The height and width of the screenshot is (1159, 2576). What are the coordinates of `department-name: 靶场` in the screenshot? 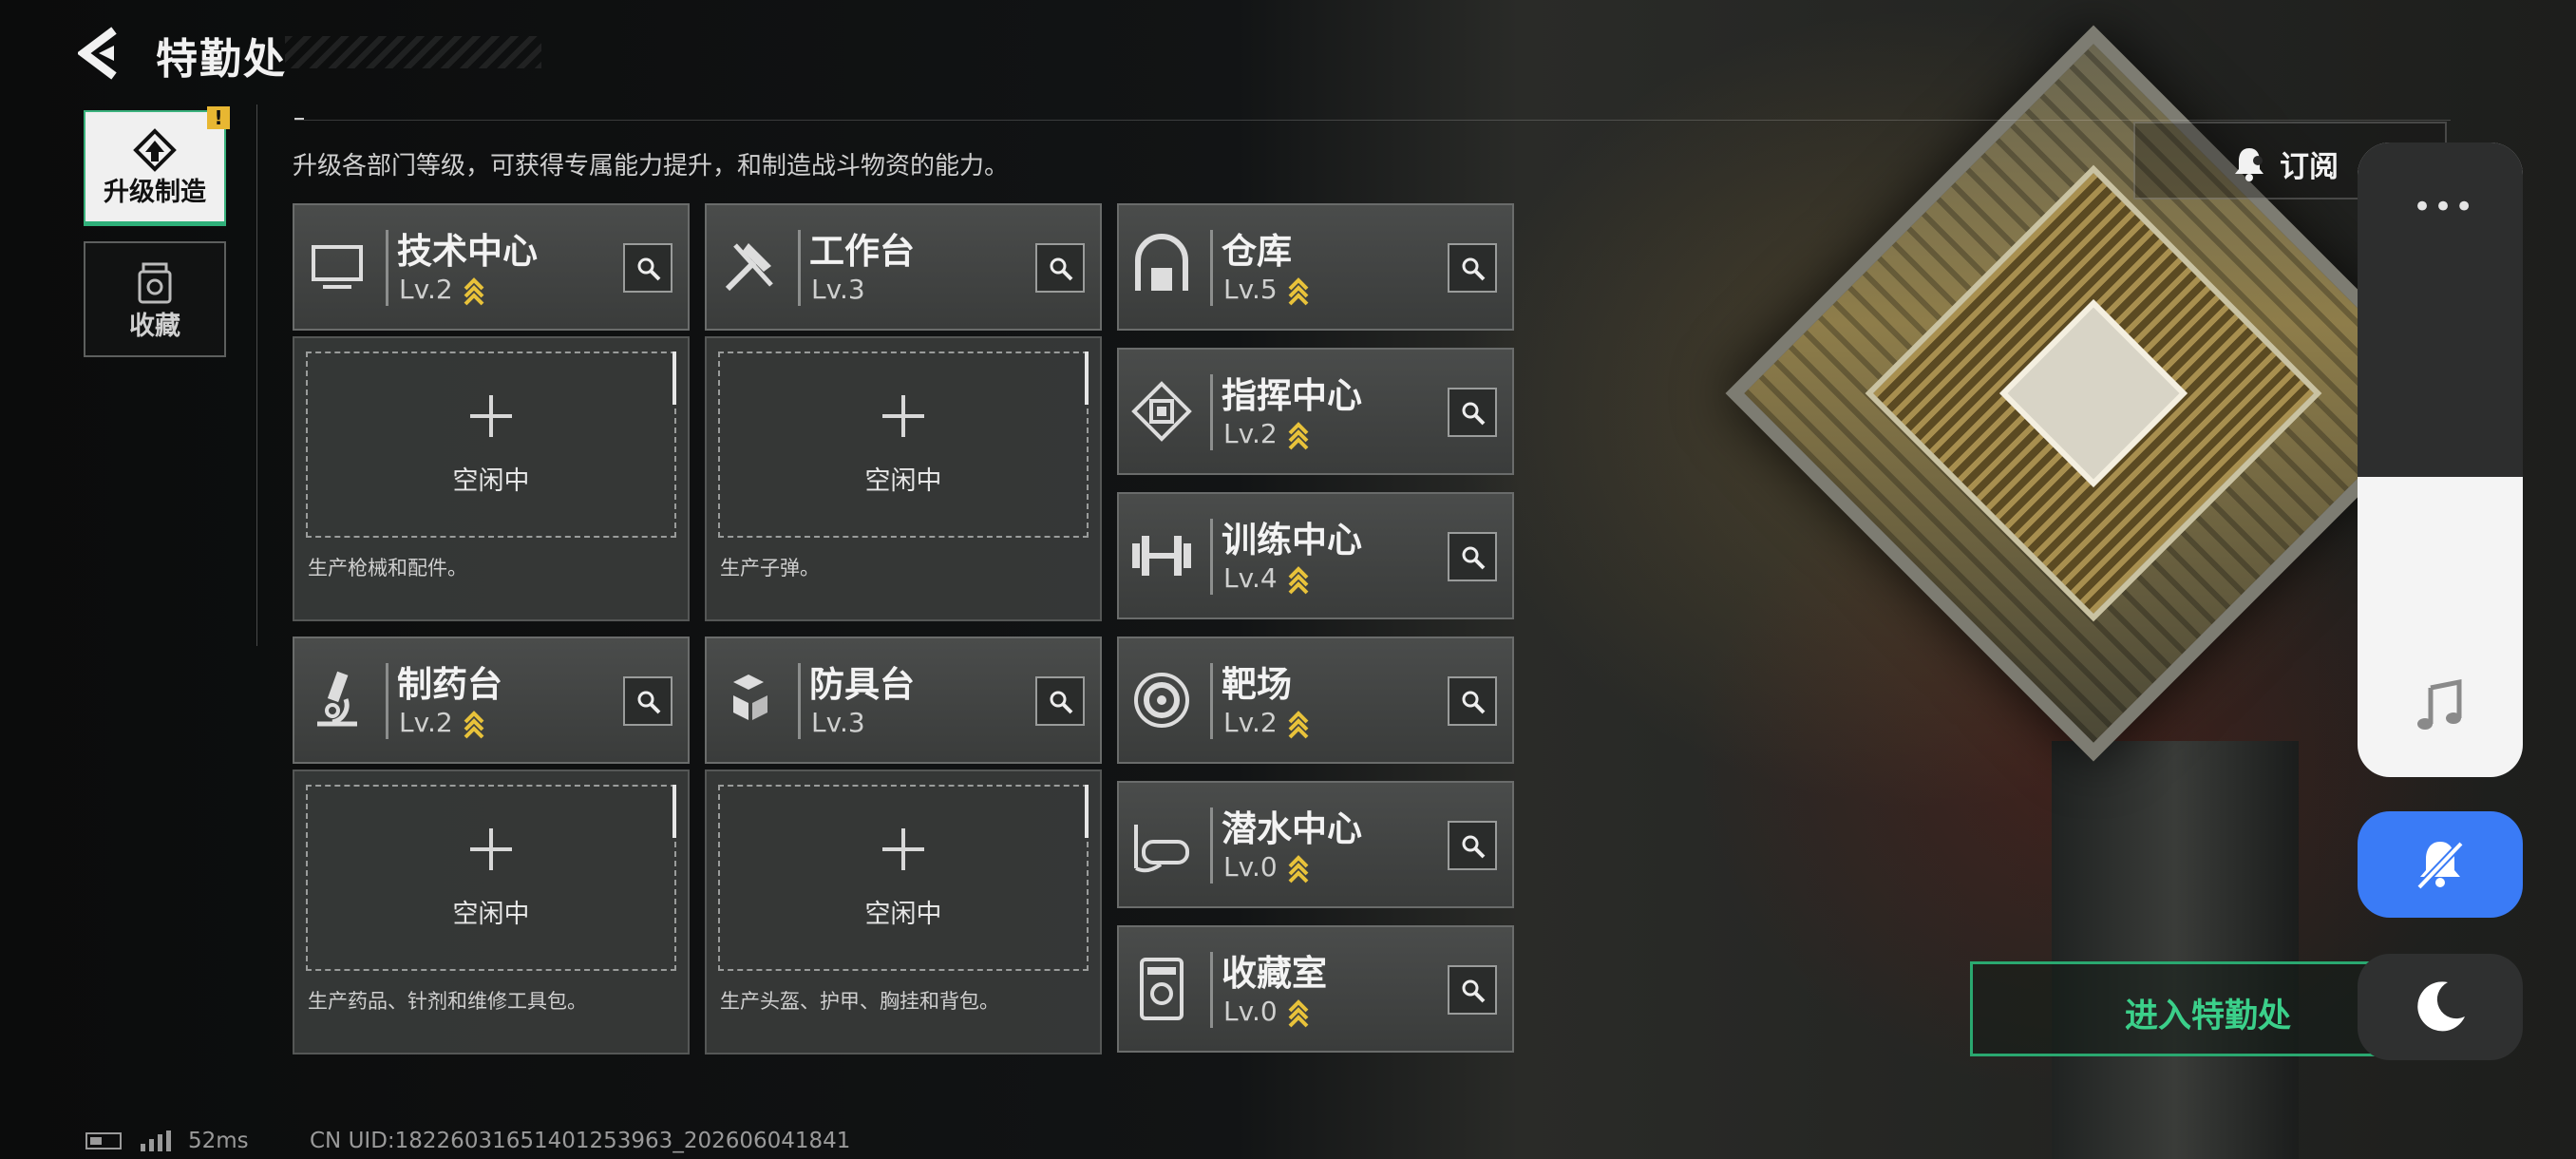 It's located at (1257, 684).